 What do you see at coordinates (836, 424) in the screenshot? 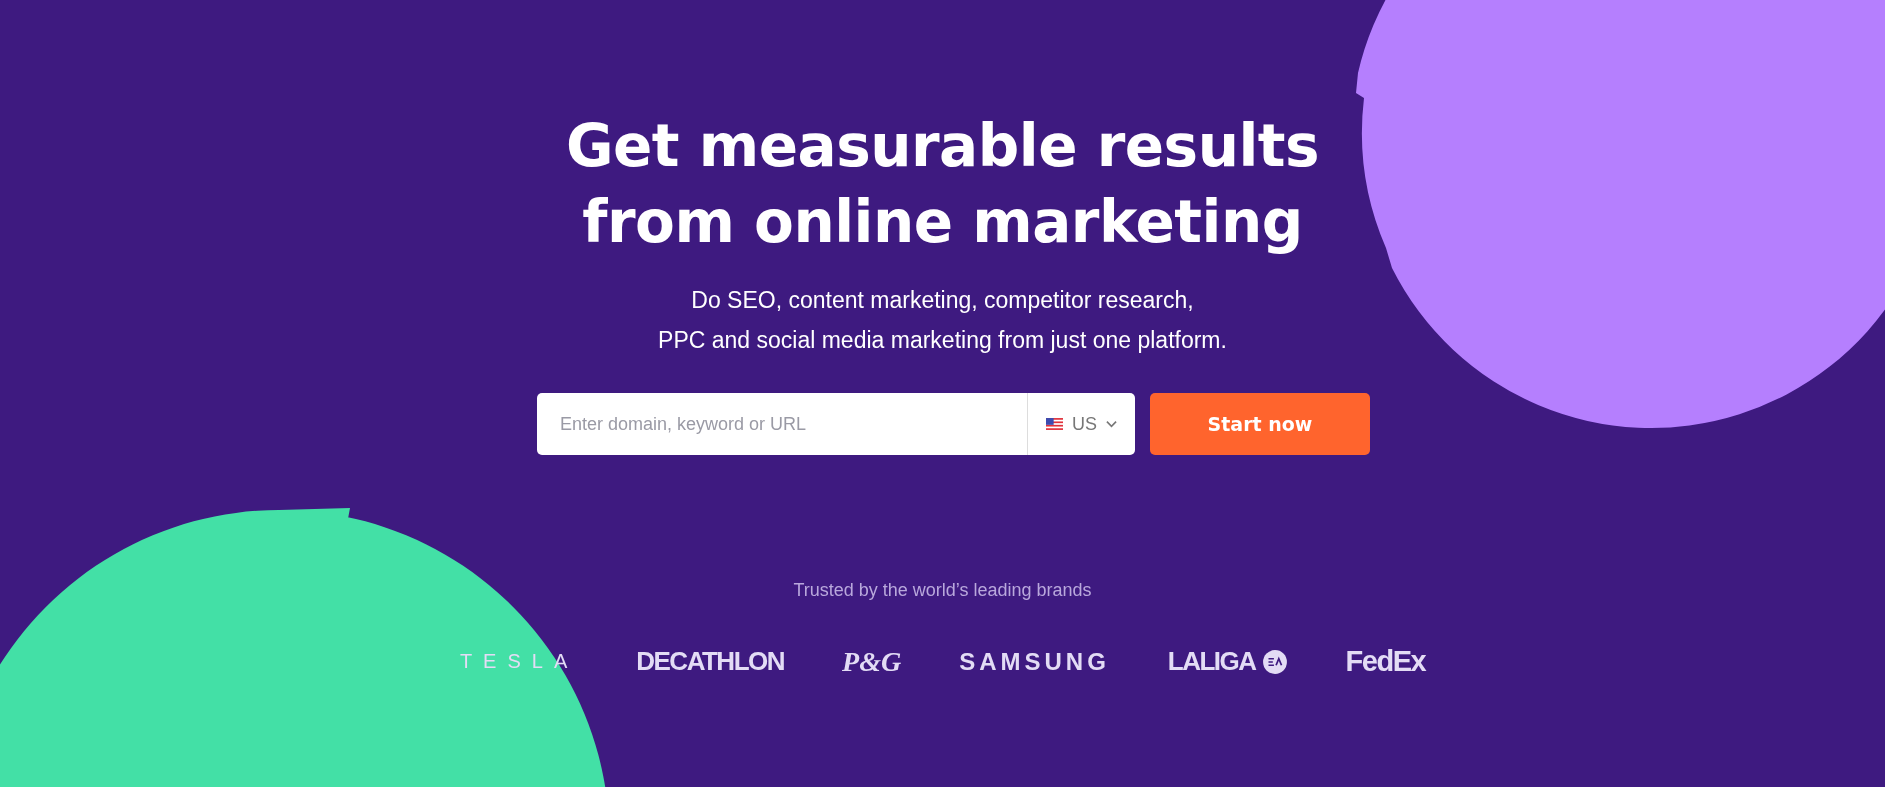
I see `search-field: Enter domain, keyword or URL US` at bounding box center [836, 424].